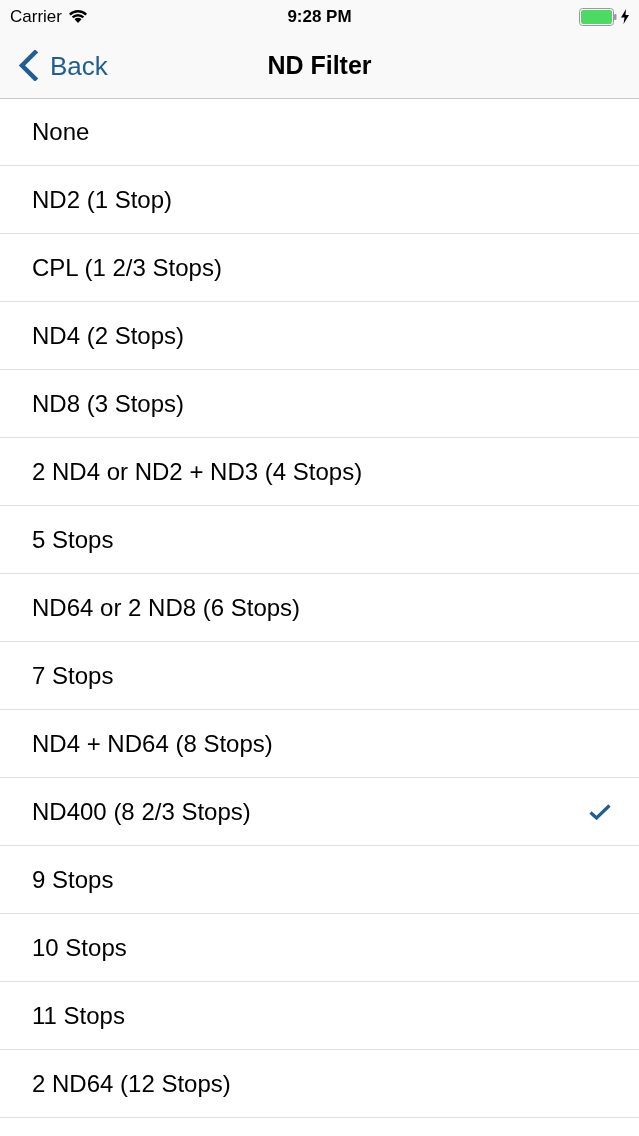 The height and width of the screenshot is (1136, 639). I want to click on option-row: 5 Stops, so click(319, 540).